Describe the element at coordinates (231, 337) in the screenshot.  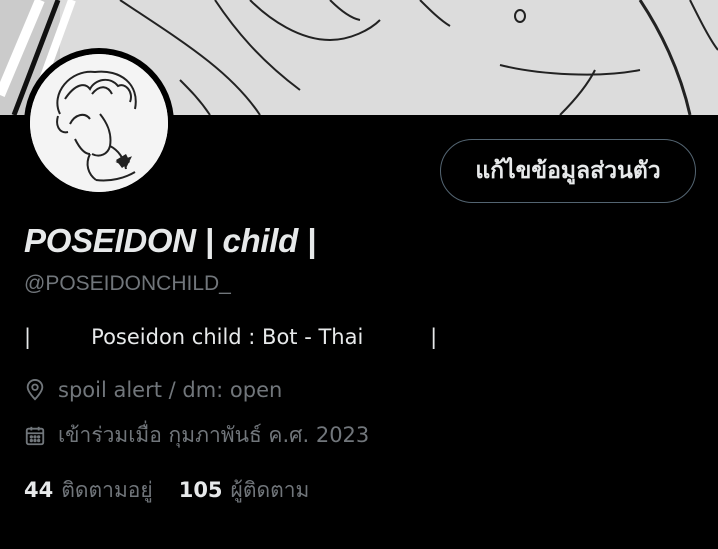
I see `profile-bio: | Poseidon child : Bot - Thai |` at that location.